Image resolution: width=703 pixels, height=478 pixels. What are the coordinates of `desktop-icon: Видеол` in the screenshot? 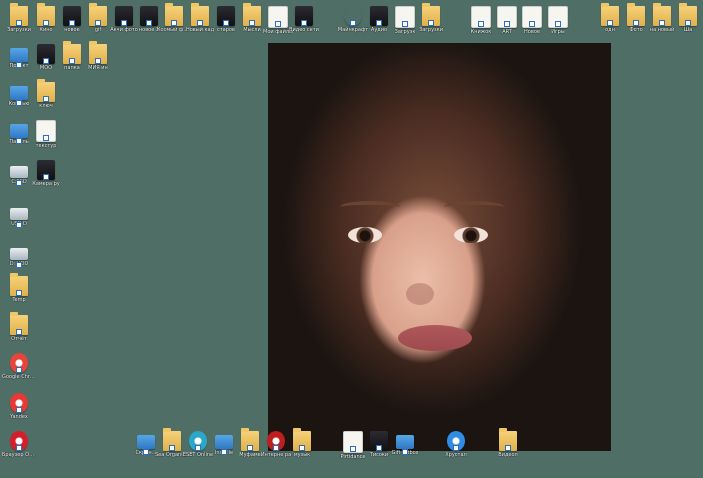 It's located at (508, 443).